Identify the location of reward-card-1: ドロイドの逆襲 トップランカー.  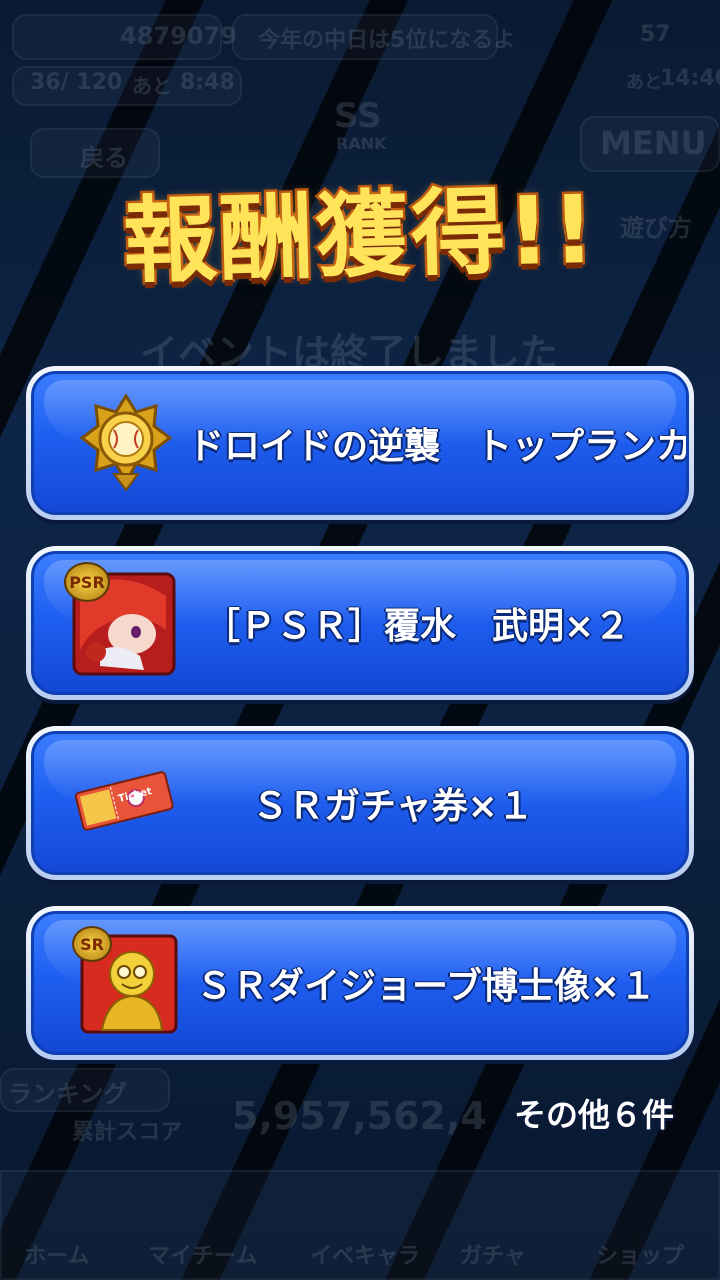
(360, 443).